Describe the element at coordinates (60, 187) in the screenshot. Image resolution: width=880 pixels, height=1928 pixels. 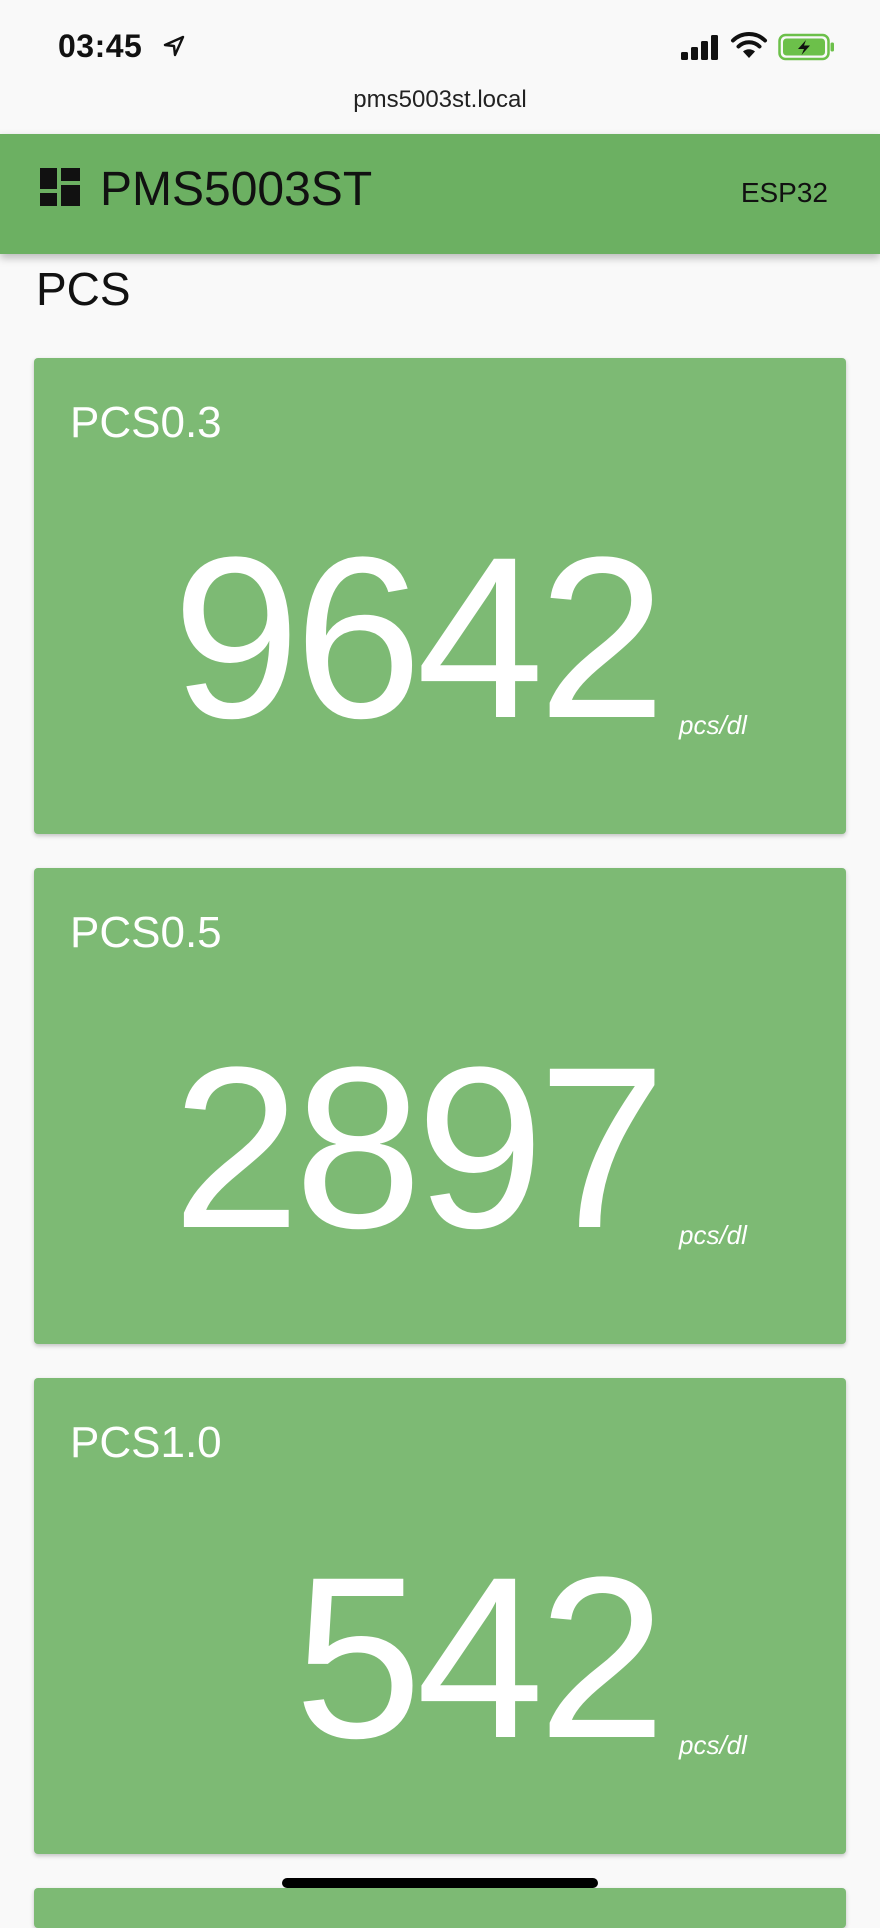
I see `dashboard-icon` at that location.